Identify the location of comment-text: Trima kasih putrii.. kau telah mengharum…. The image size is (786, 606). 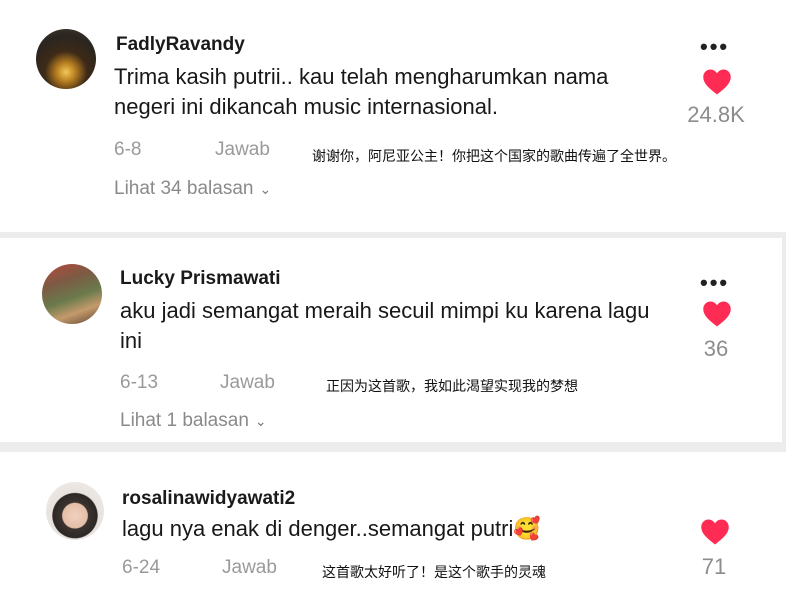
(361, 91).